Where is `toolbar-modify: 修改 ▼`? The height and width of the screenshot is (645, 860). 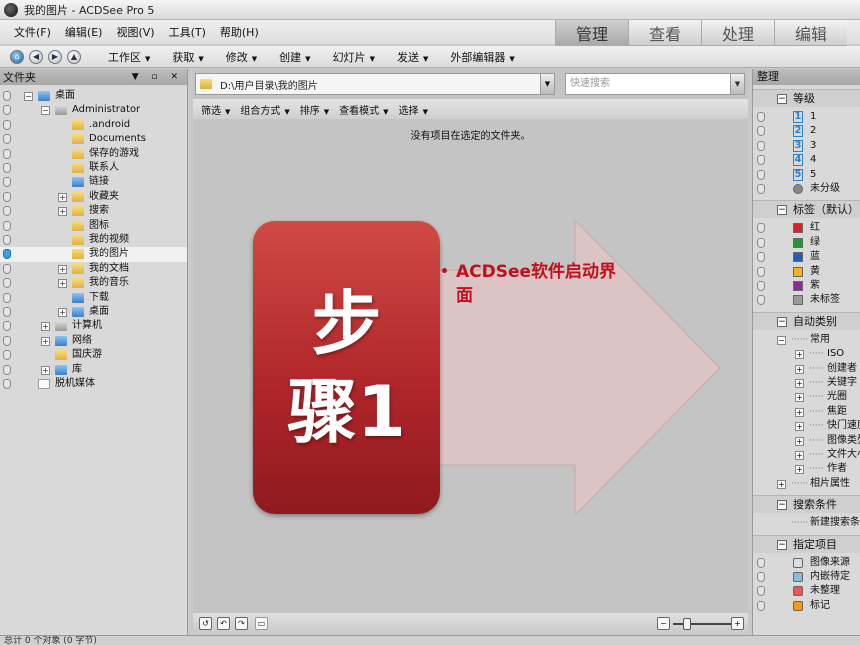
toolbar-modify: 修改 ▼ is located at coordinates (241, 57).